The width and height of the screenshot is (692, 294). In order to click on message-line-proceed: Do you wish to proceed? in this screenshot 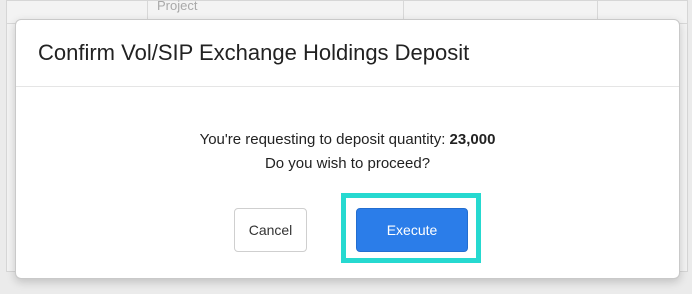, I will do `click(347, 163)`.